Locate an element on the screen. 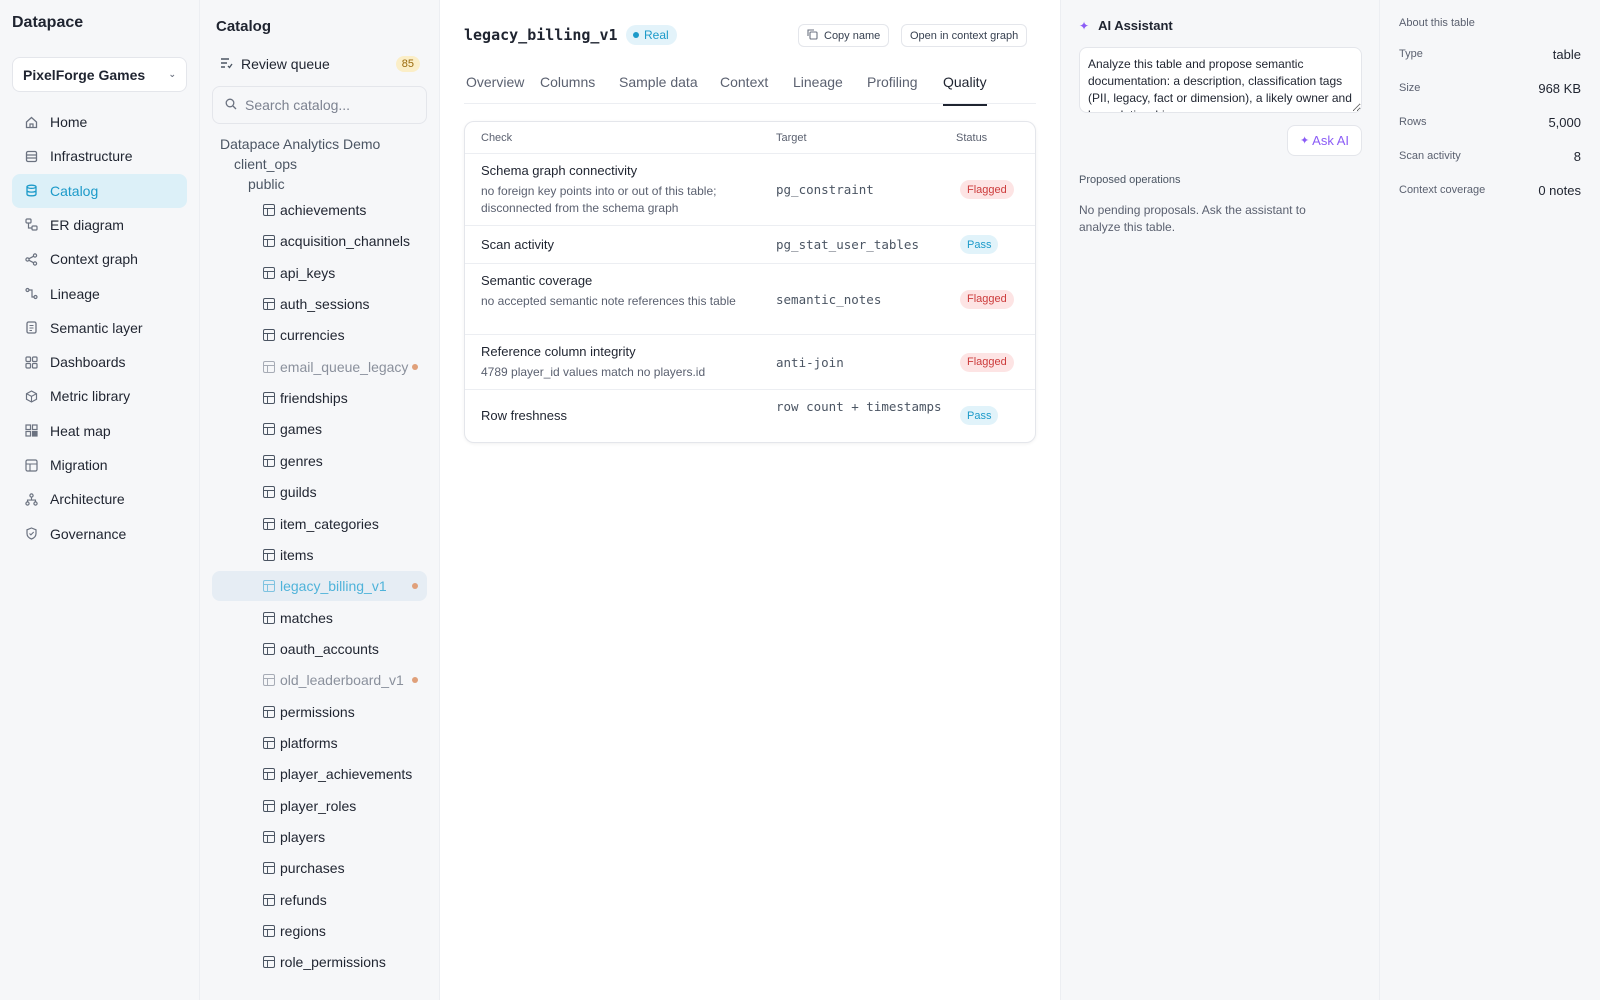  table-item-refunds: refunds is located at coordinates (319, 900).